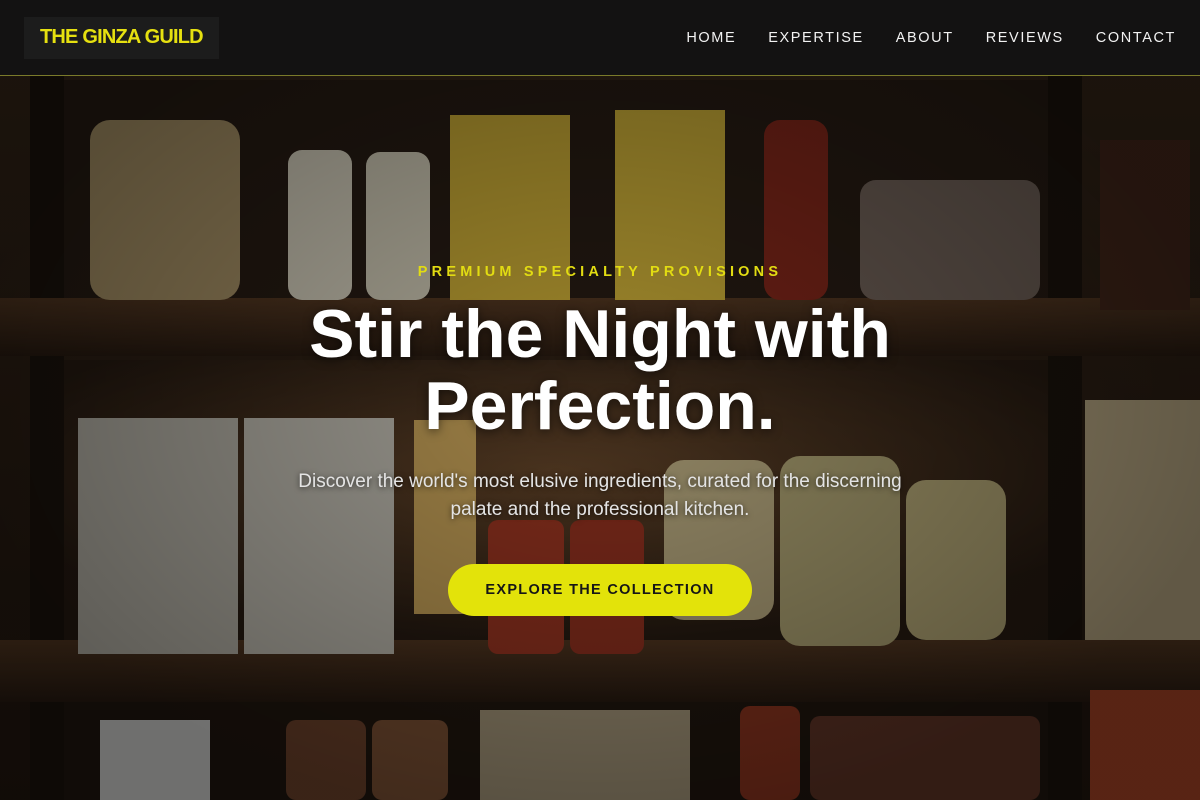  I want to click on nav-link-expertise: EXPERTISE, so click(816, 38).